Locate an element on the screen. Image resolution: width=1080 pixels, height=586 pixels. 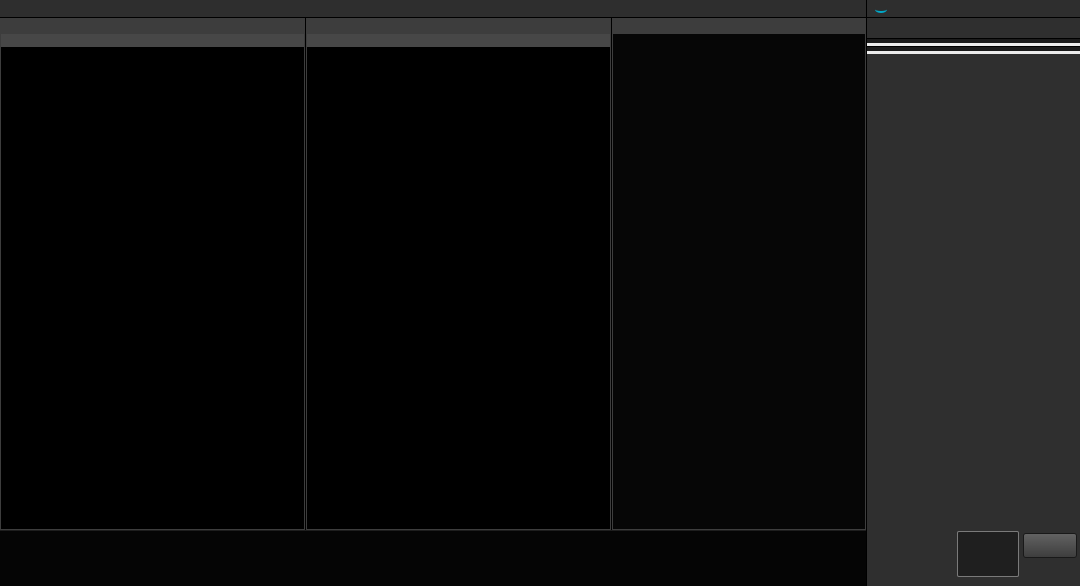
plot1-titlebar is located at coordinates (458, 26).